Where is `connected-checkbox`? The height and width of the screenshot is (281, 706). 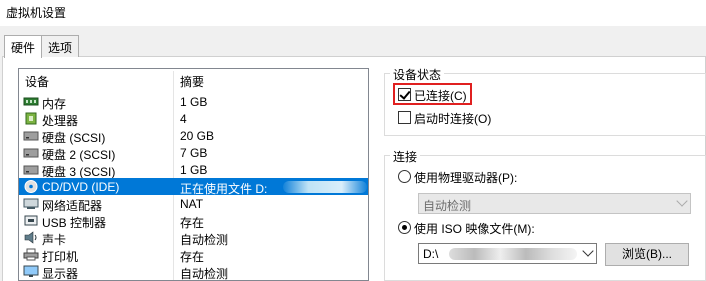 connected-checkbox is located at coordinates (404, 94).